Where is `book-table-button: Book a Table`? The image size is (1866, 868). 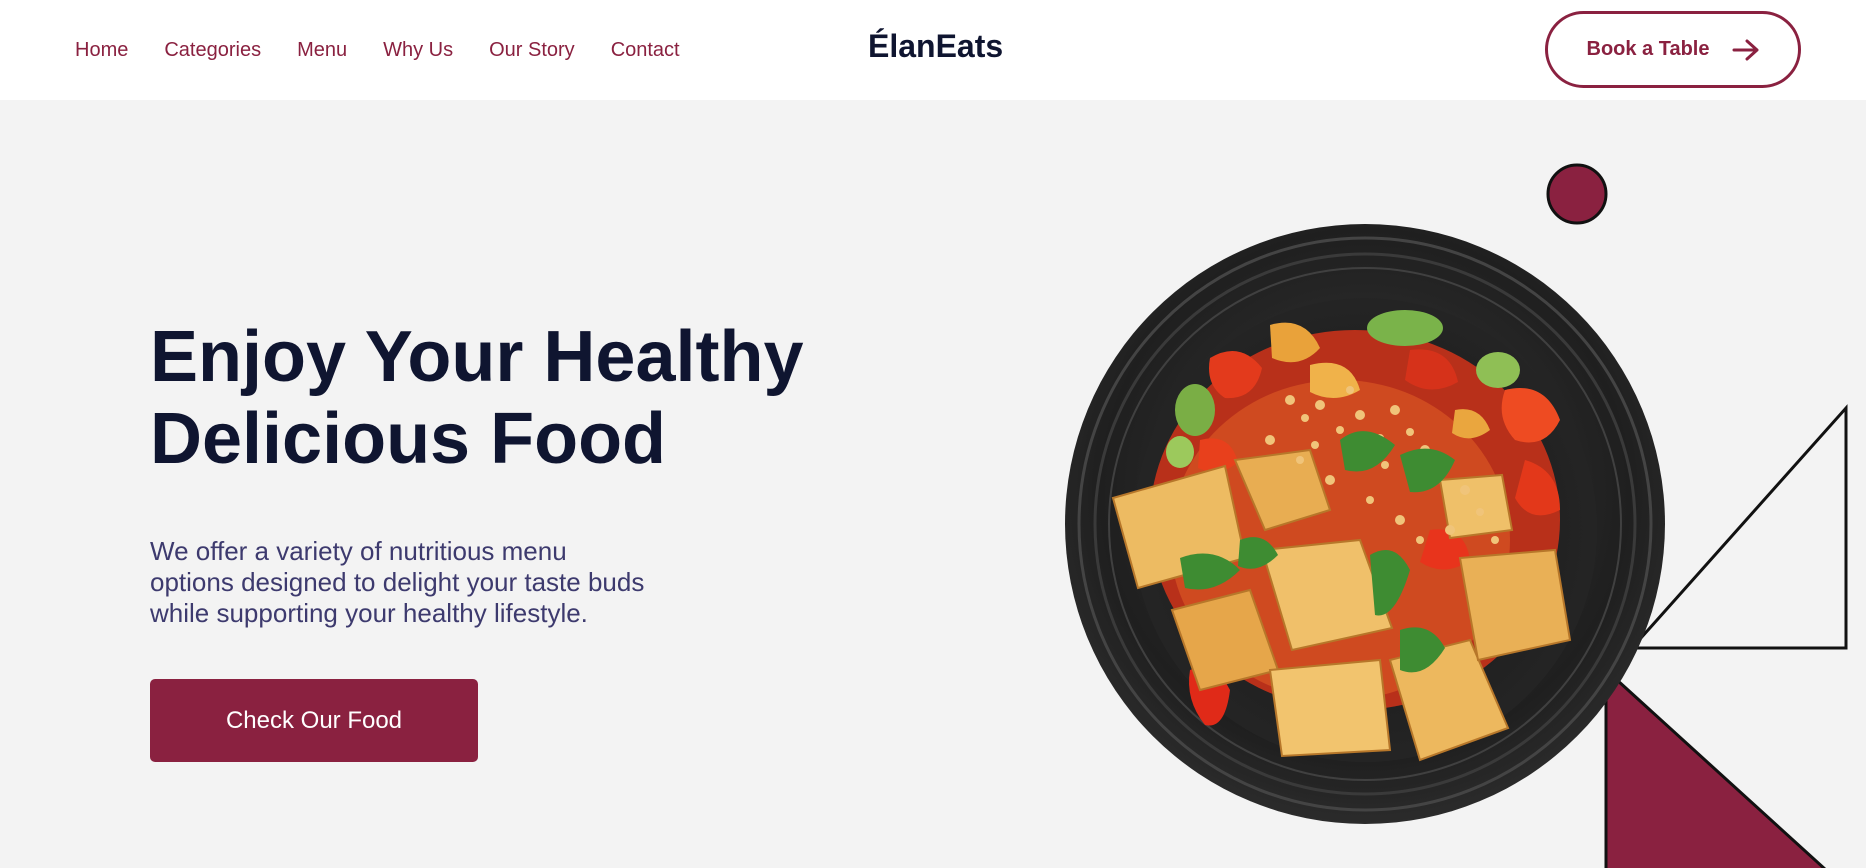 book-table-button: Book a Table is located at coordinates (1673, 49).